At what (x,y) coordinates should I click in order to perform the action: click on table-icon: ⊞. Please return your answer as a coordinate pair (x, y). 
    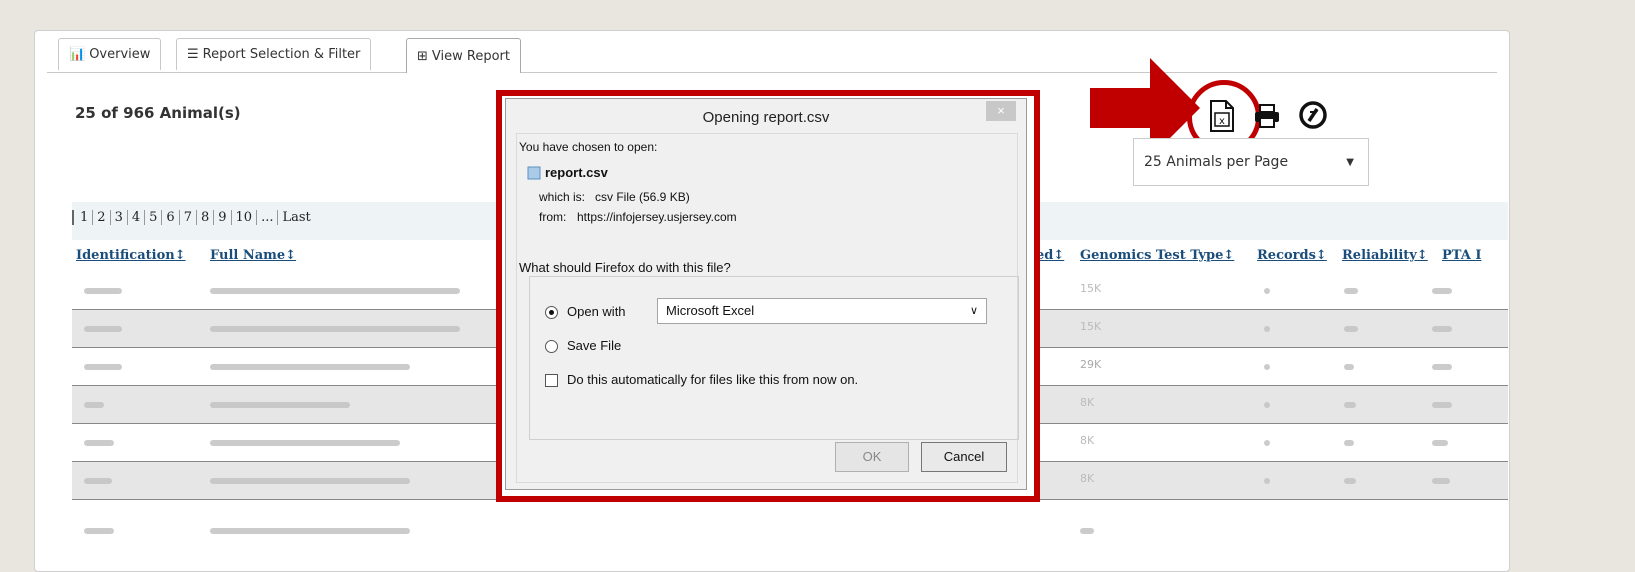
    Looking at the image, I should click on (422, 56).